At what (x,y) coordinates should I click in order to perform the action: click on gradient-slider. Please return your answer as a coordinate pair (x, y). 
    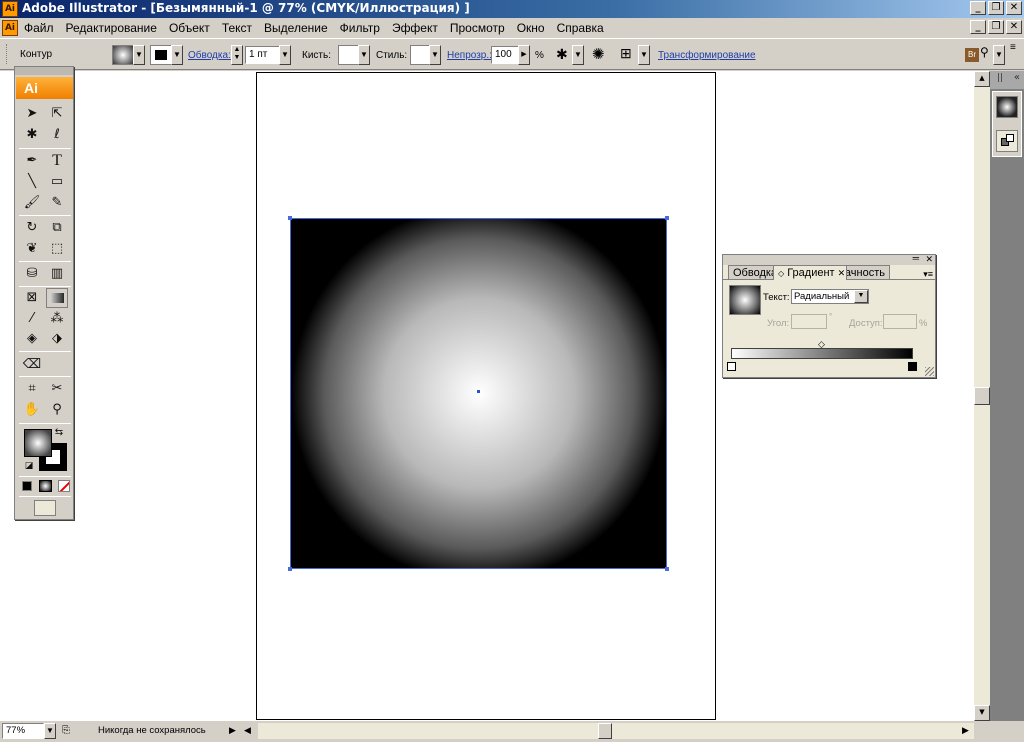
    Looking at the image, I should click on (822, 353).